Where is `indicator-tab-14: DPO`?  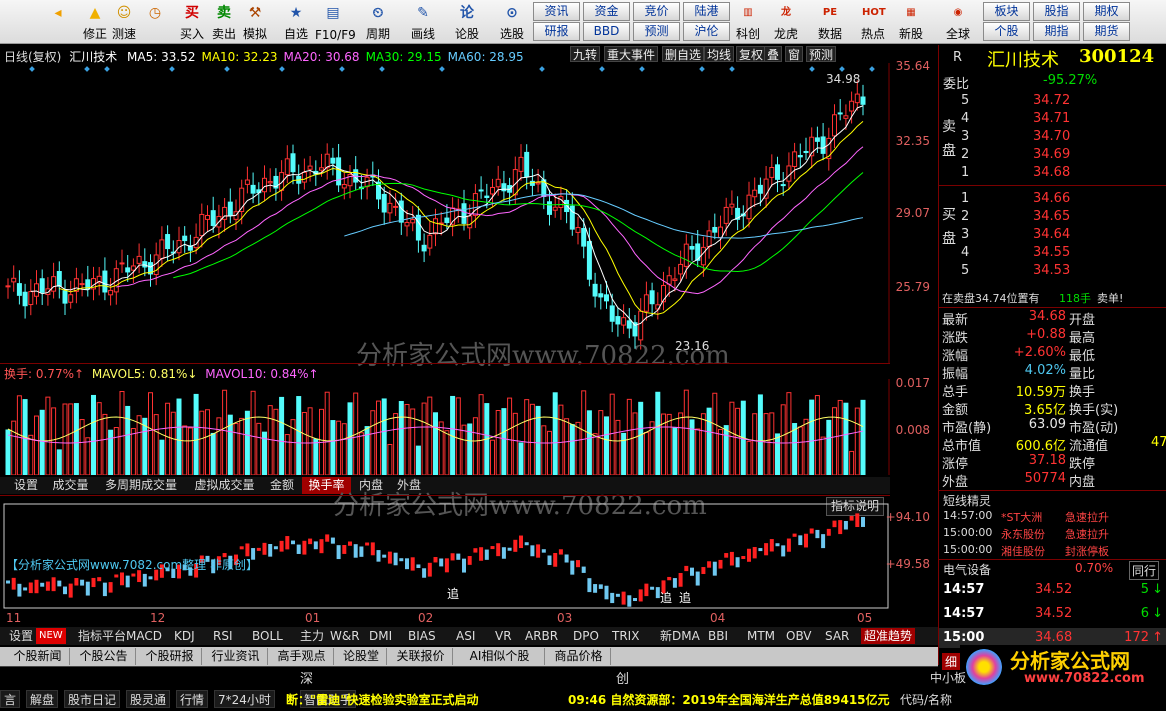 indicator-tab-14: DPO is located at coordinates (586, 636).